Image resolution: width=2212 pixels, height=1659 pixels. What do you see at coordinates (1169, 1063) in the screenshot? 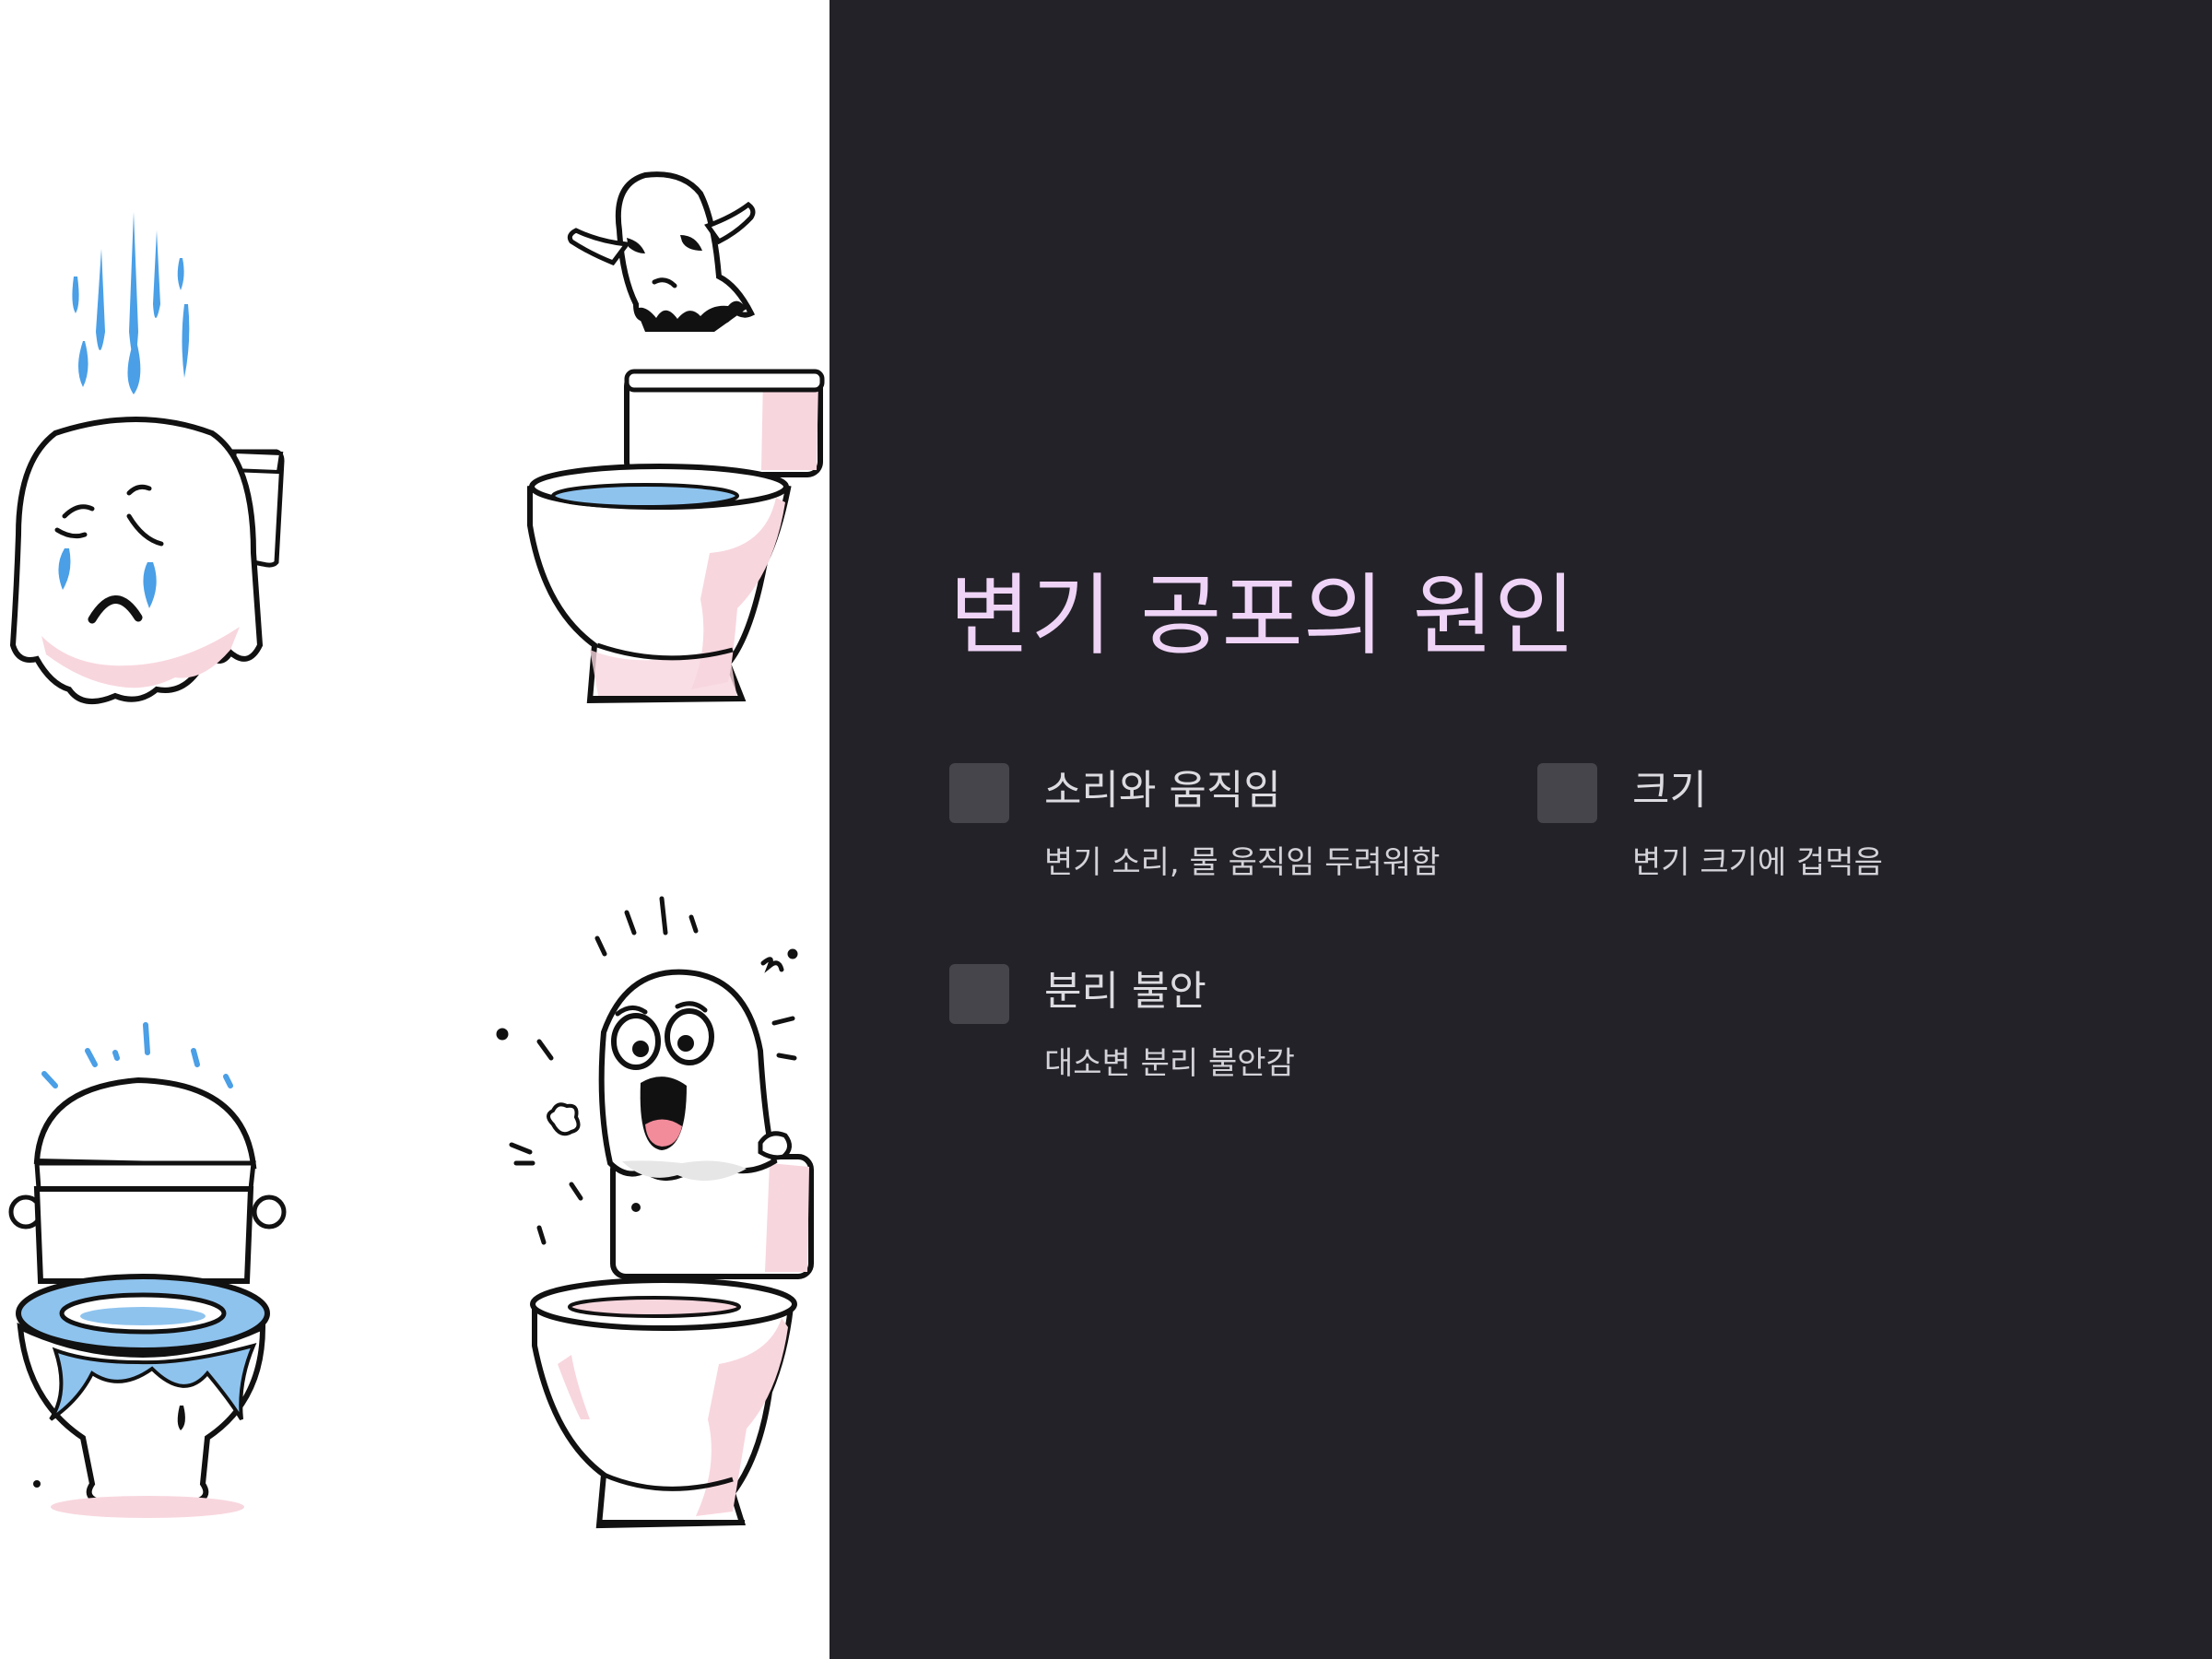
I see `cause-description: 대소변 분리 불안감` at bounding box center [1169, 1063].